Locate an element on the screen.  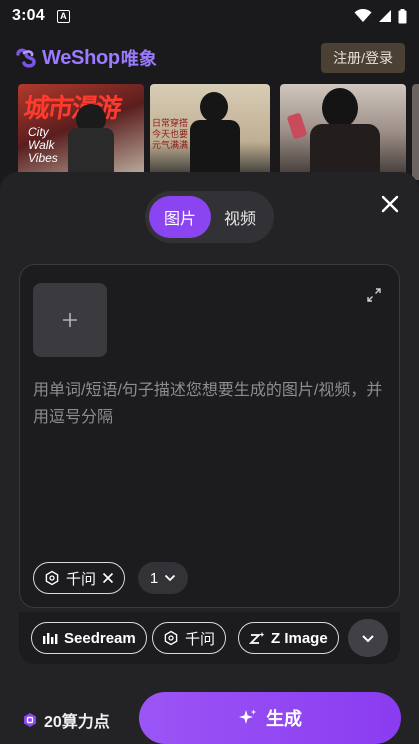
app-header: WeShop 唯象 注册/登录 is located at coordinates (209, 58).